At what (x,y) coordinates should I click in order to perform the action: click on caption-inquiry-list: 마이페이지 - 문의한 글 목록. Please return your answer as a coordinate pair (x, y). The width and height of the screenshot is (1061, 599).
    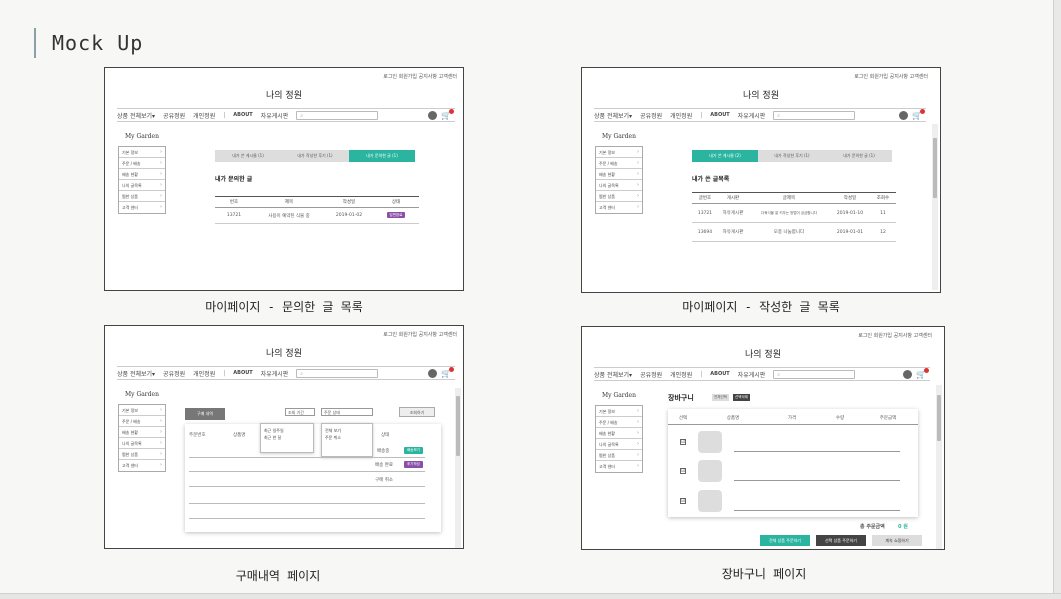
    Looking at the image, I should click on (284, 307).